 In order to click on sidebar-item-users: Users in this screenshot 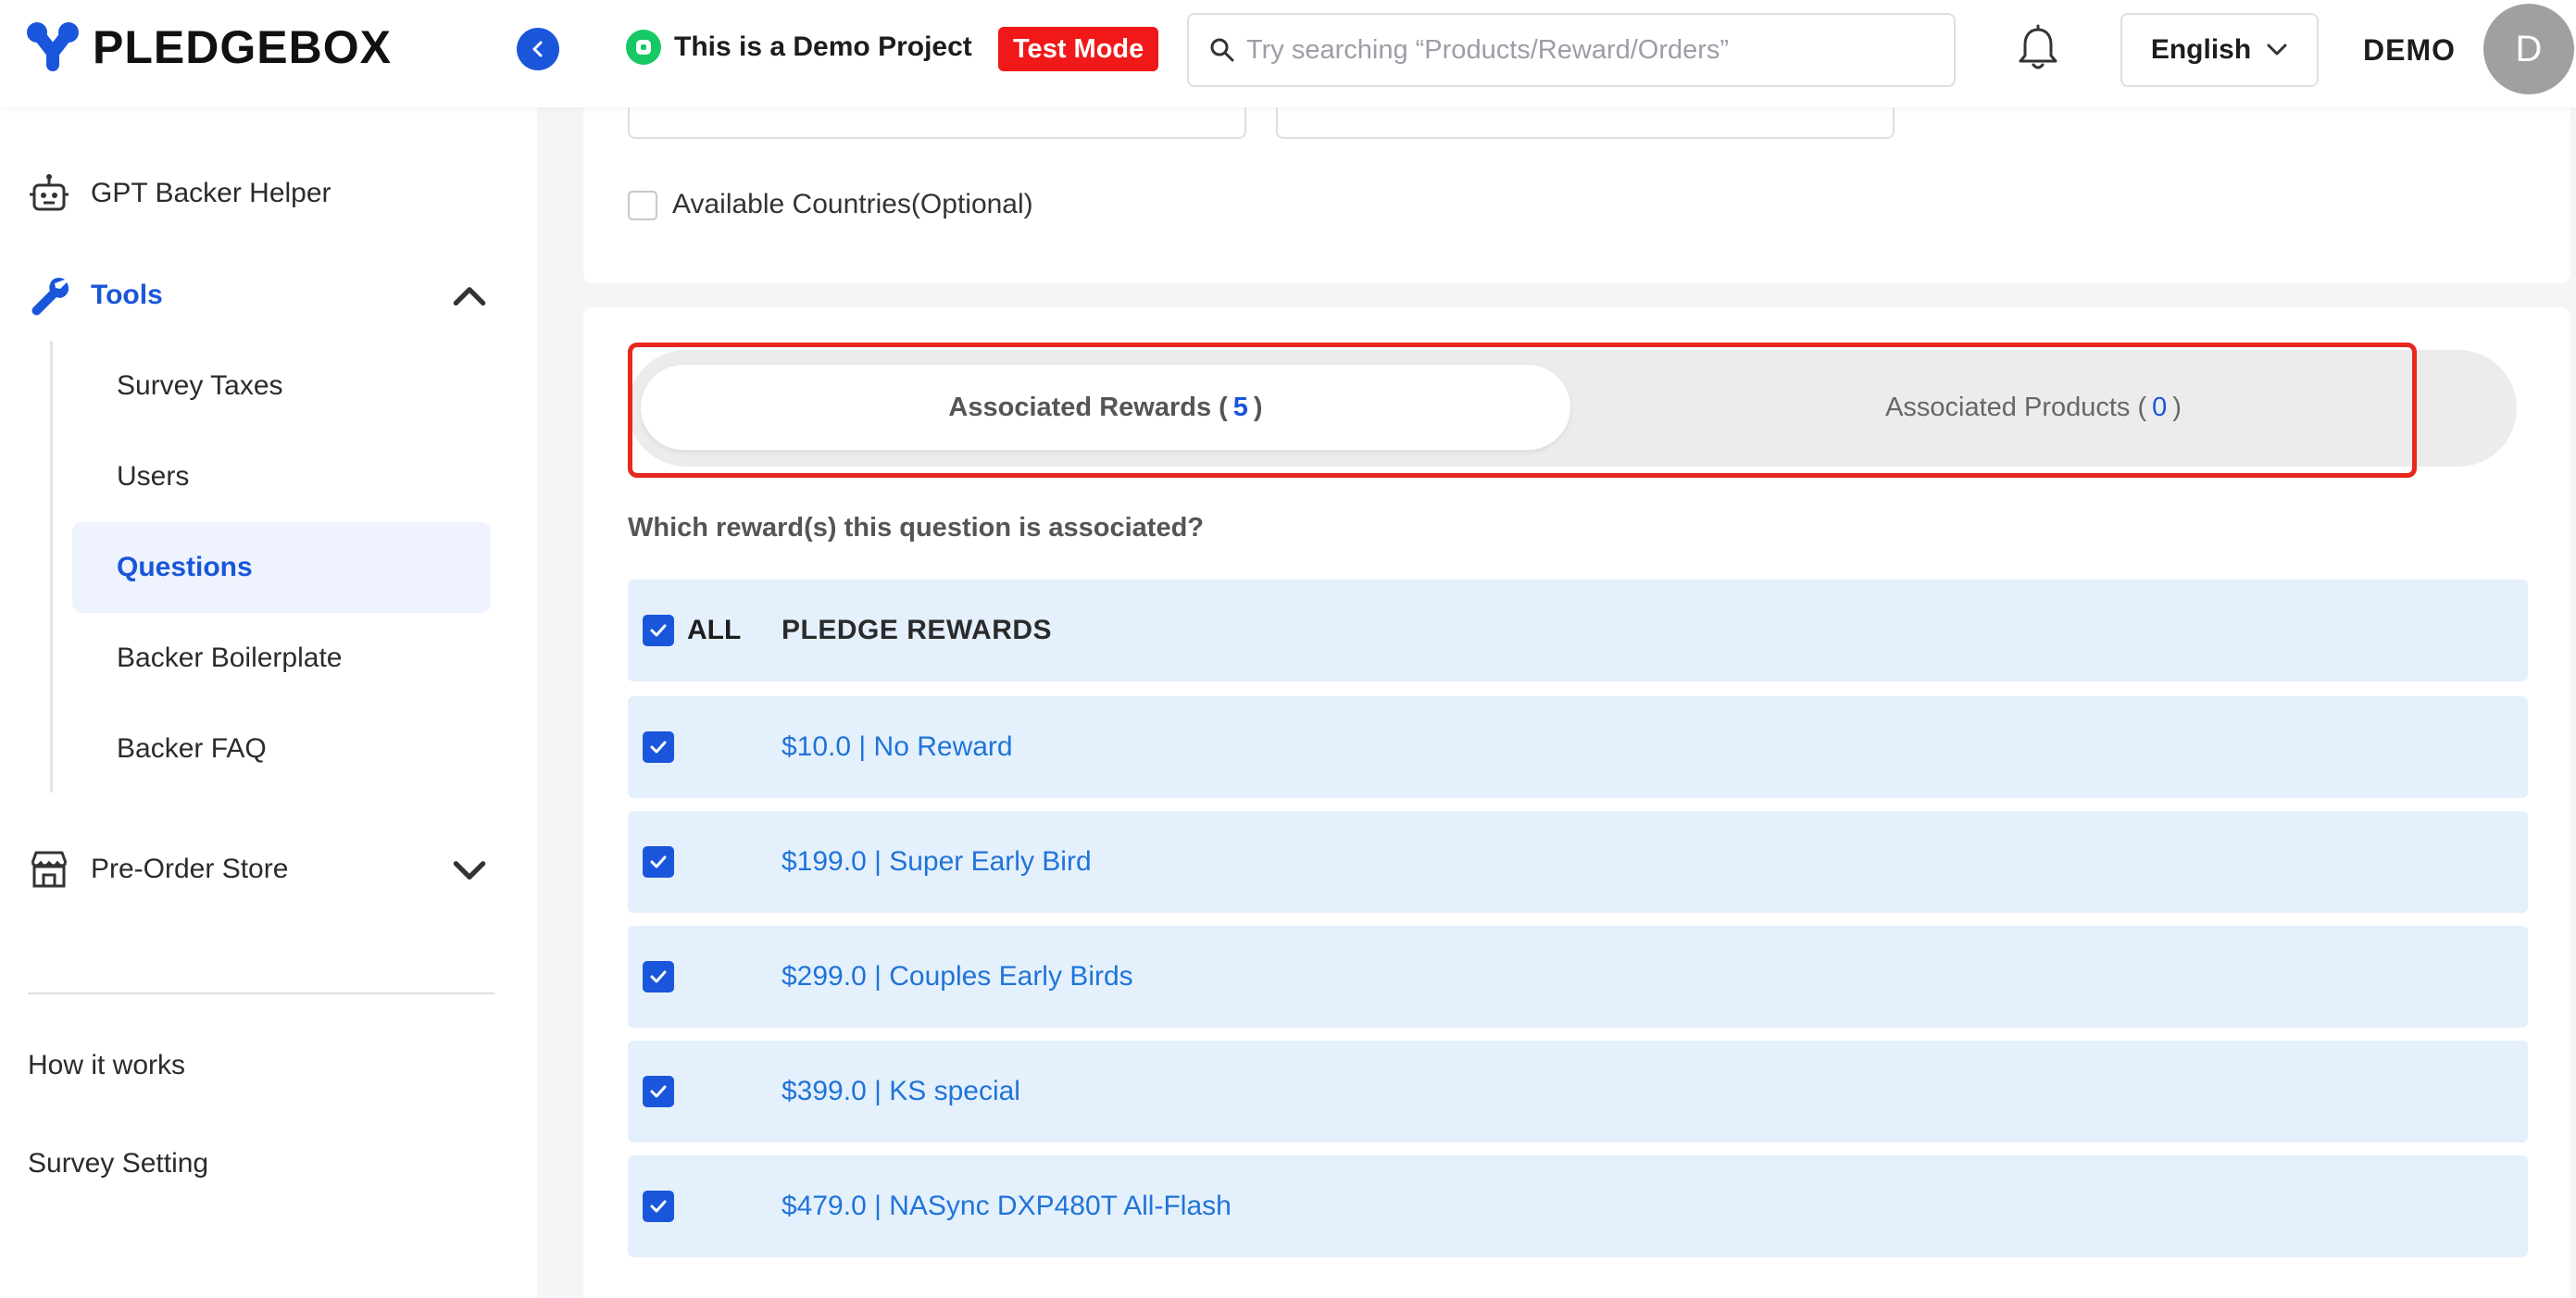, I will do `click(281, 476)`.